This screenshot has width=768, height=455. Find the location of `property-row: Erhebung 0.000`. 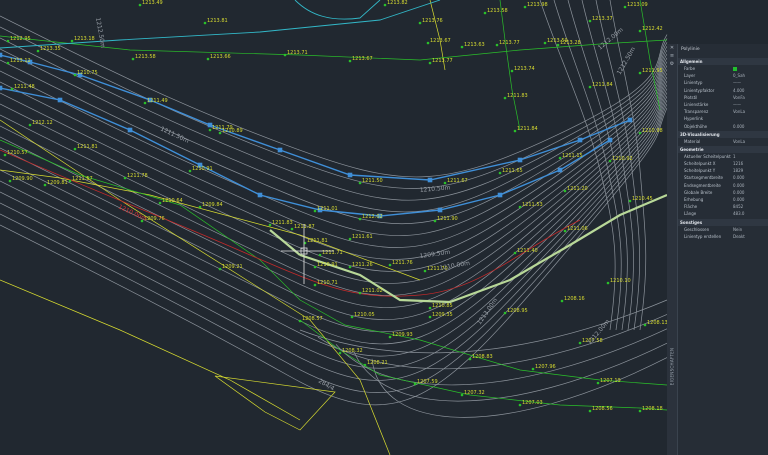

property-row: Erhebung 0.000 is located at coordinates (723, 199).